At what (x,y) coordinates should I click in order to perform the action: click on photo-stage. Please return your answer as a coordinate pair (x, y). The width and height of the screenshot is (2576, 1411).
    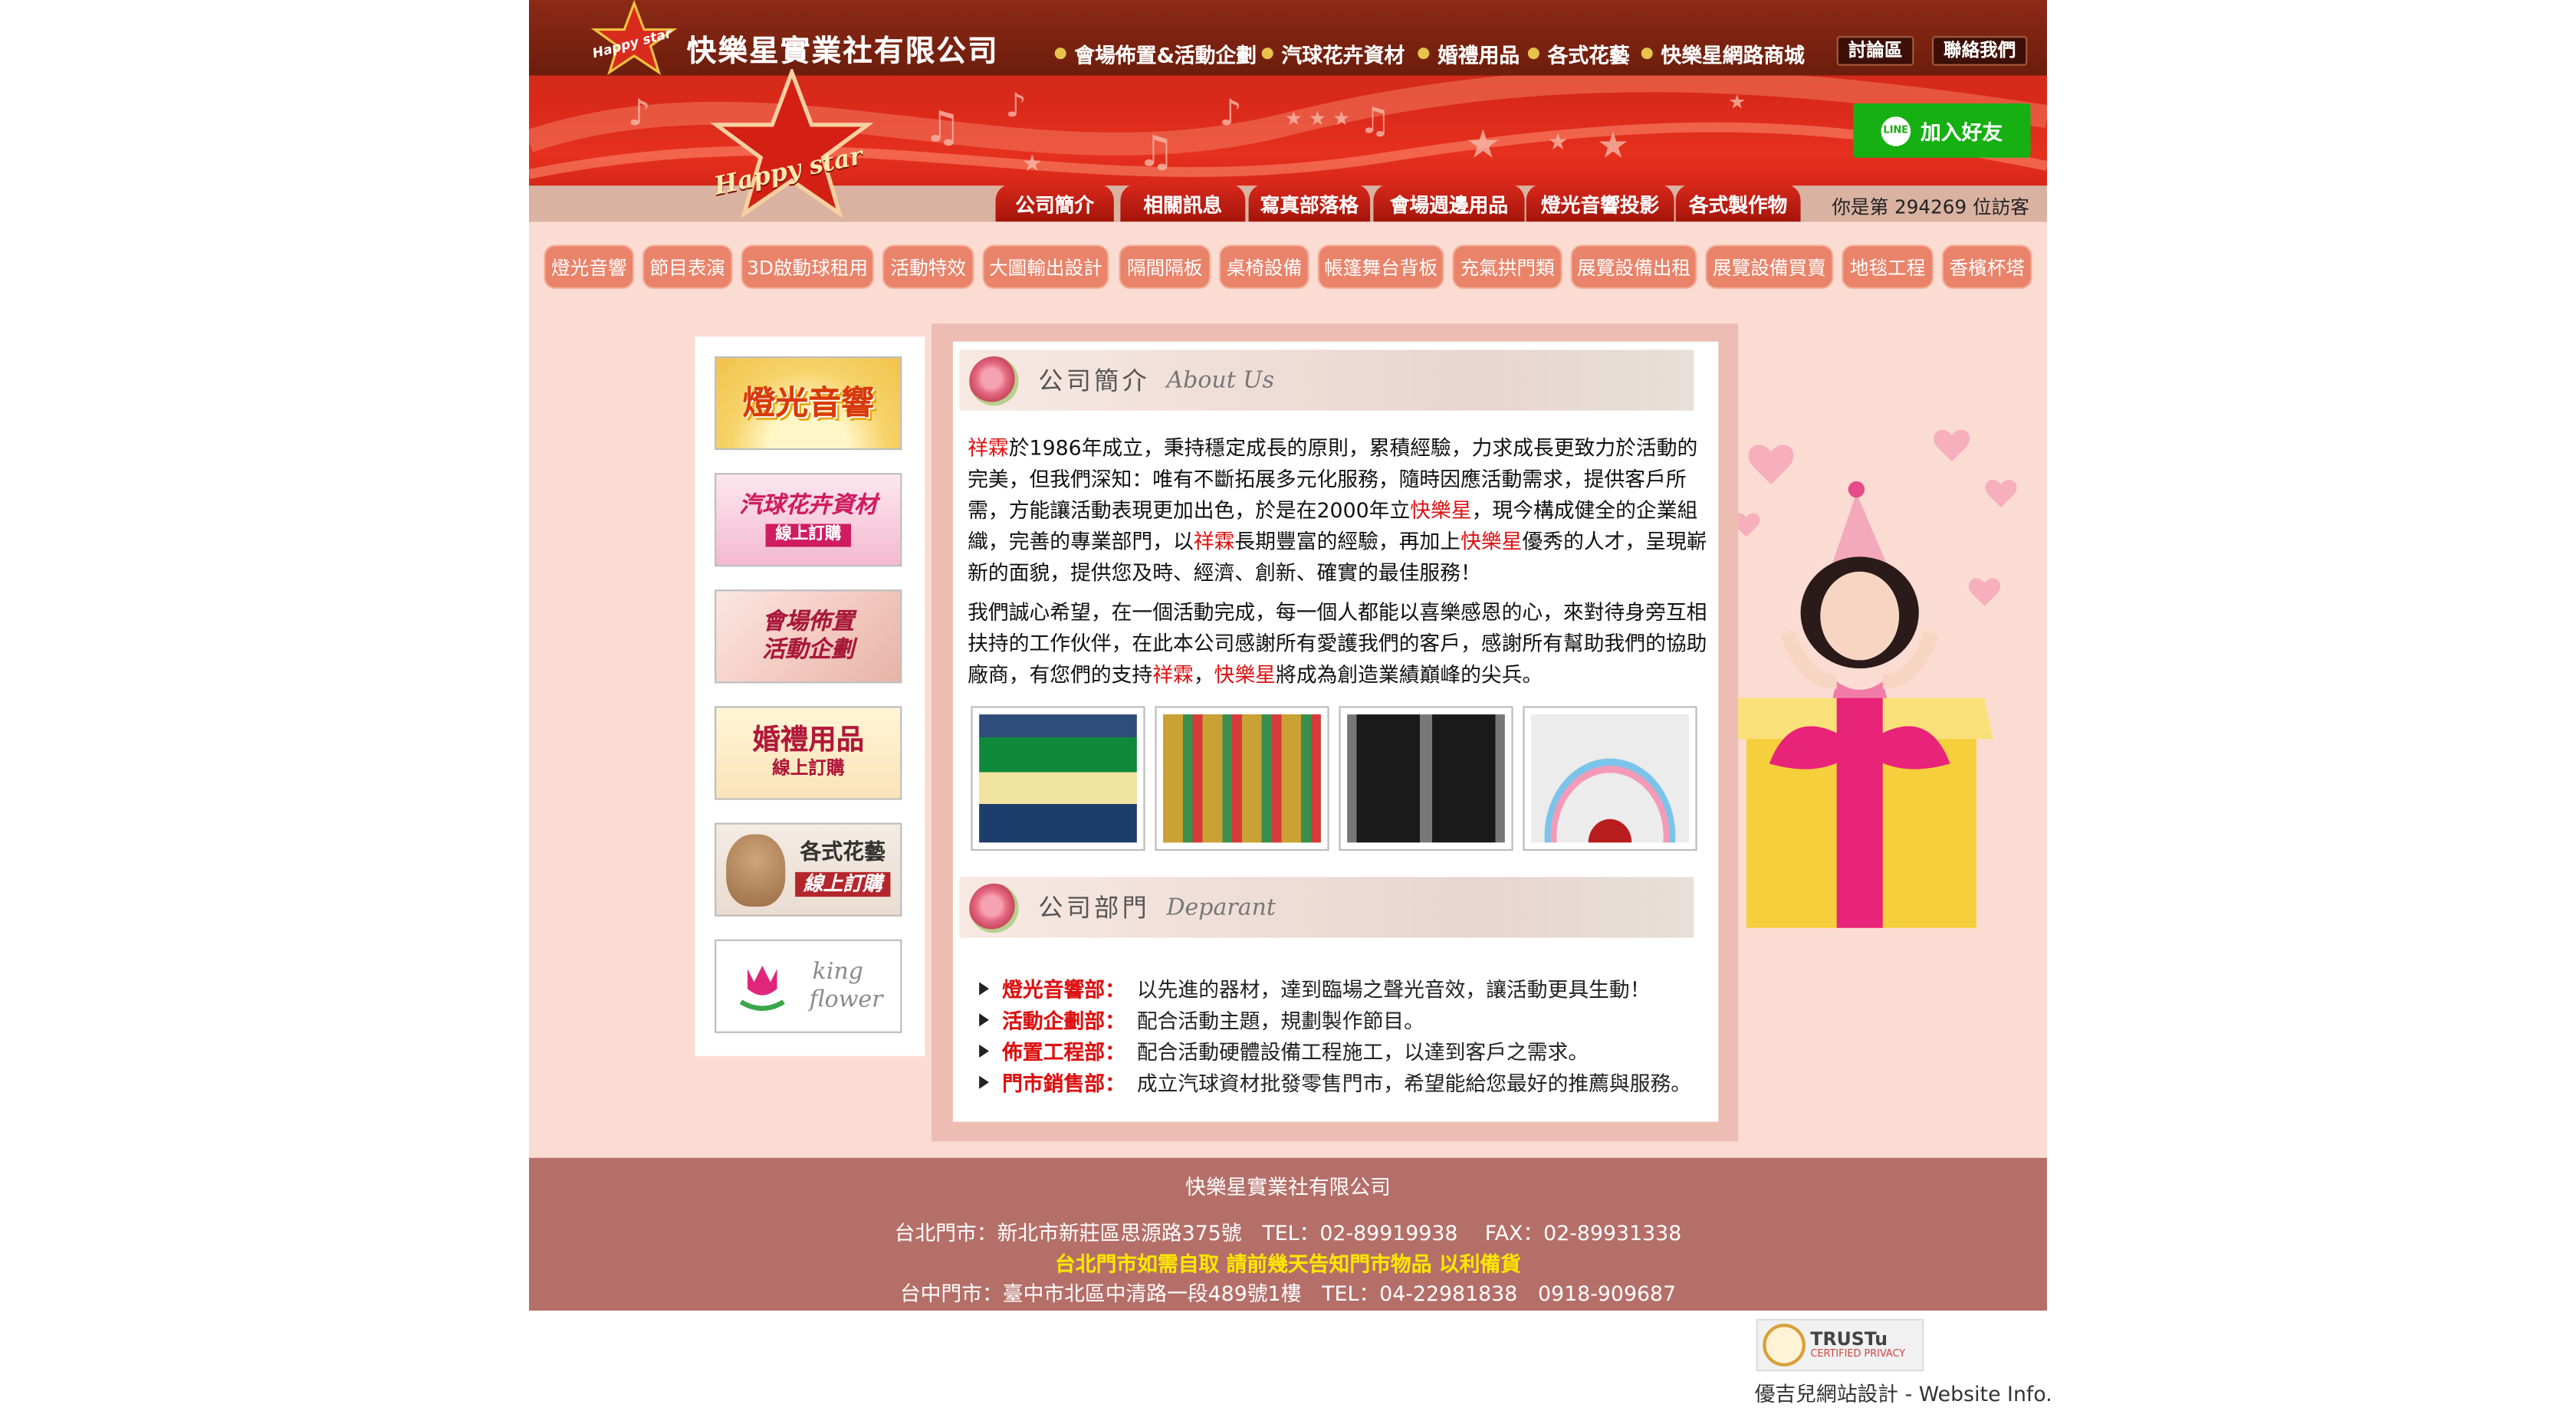
    Looking at the image, I should click on (1058, 778).